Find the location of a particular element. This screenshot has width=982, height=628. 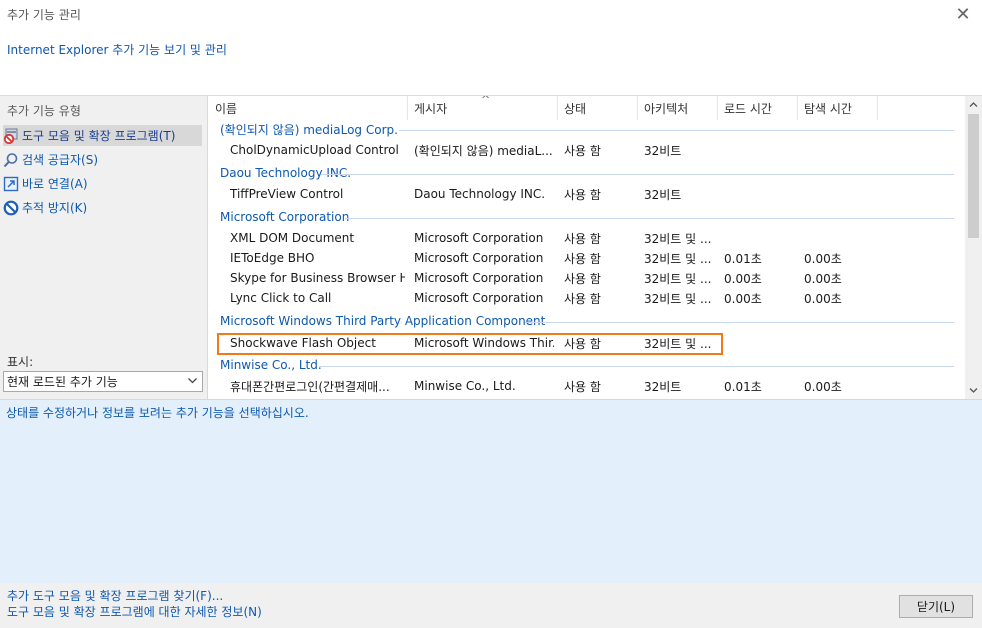

column-header-load-time: 로드 시간 is located at coordinates (758, 108).